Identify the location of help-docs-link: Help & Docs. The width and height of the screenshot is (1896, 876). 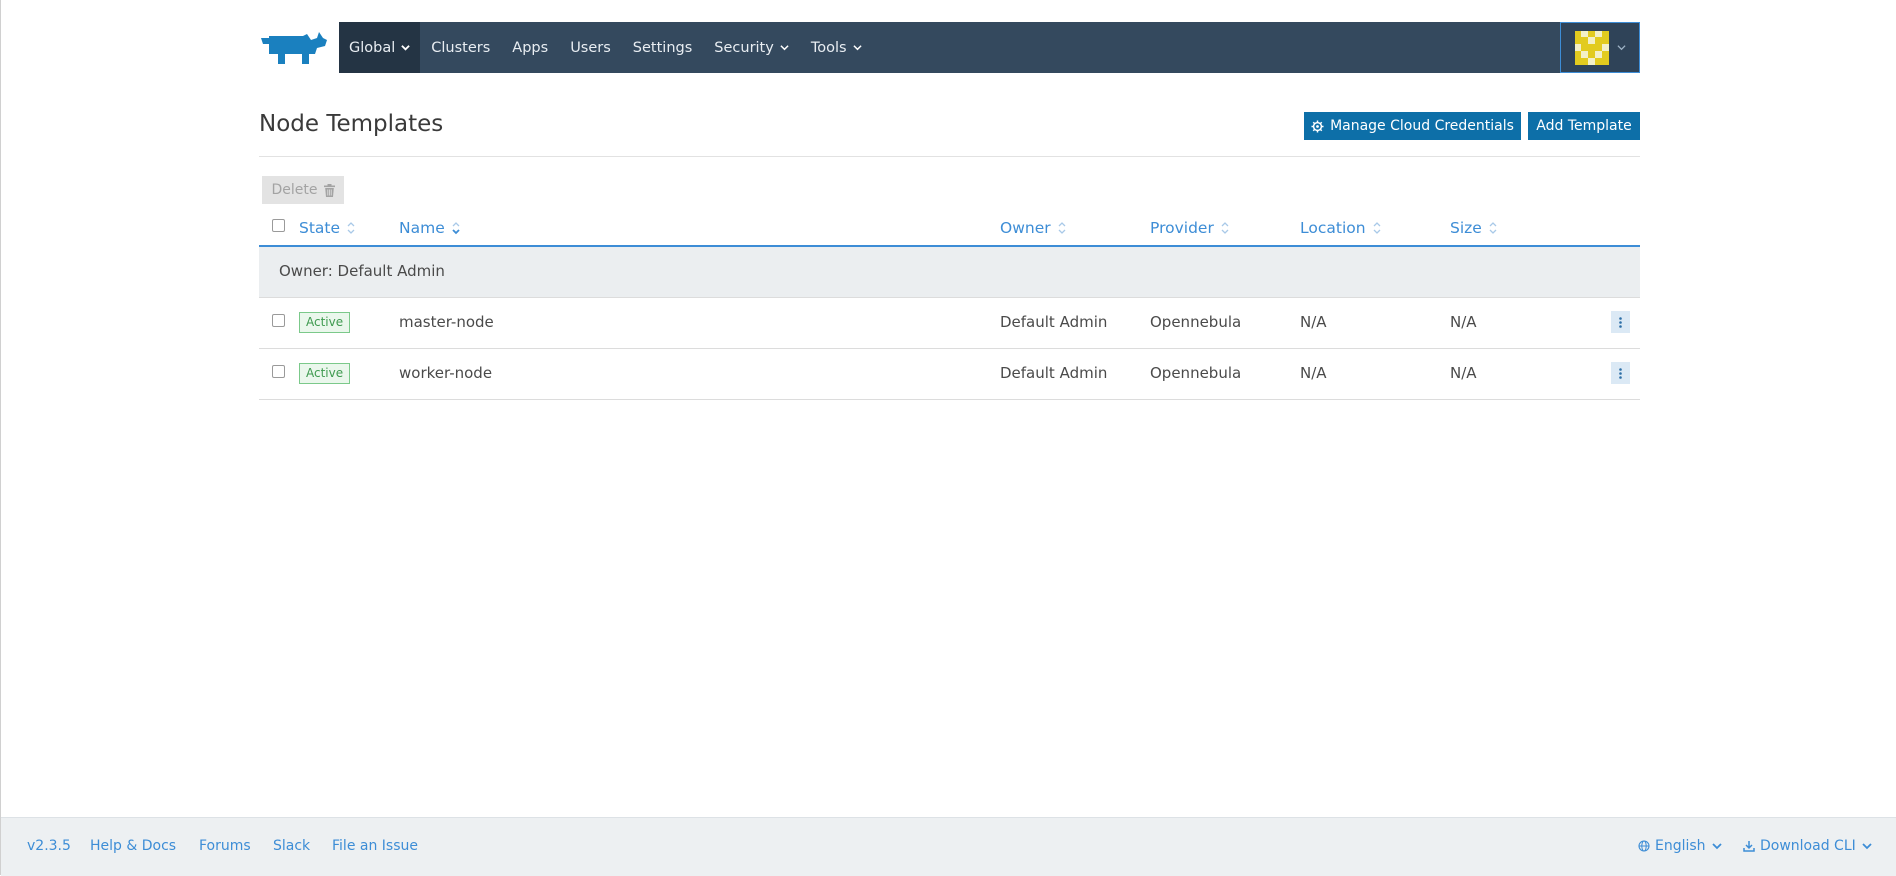
(133, 846).